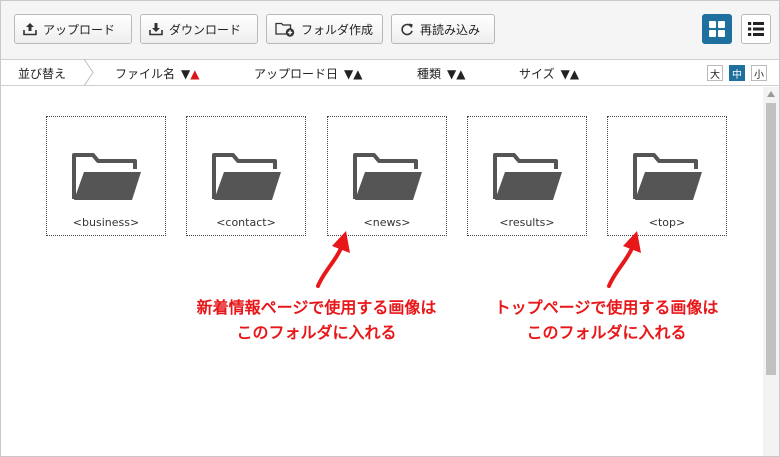 This screenshot has height=457, width=780. I want to click on folder-item-contact: <contact>, so click(246, 176).